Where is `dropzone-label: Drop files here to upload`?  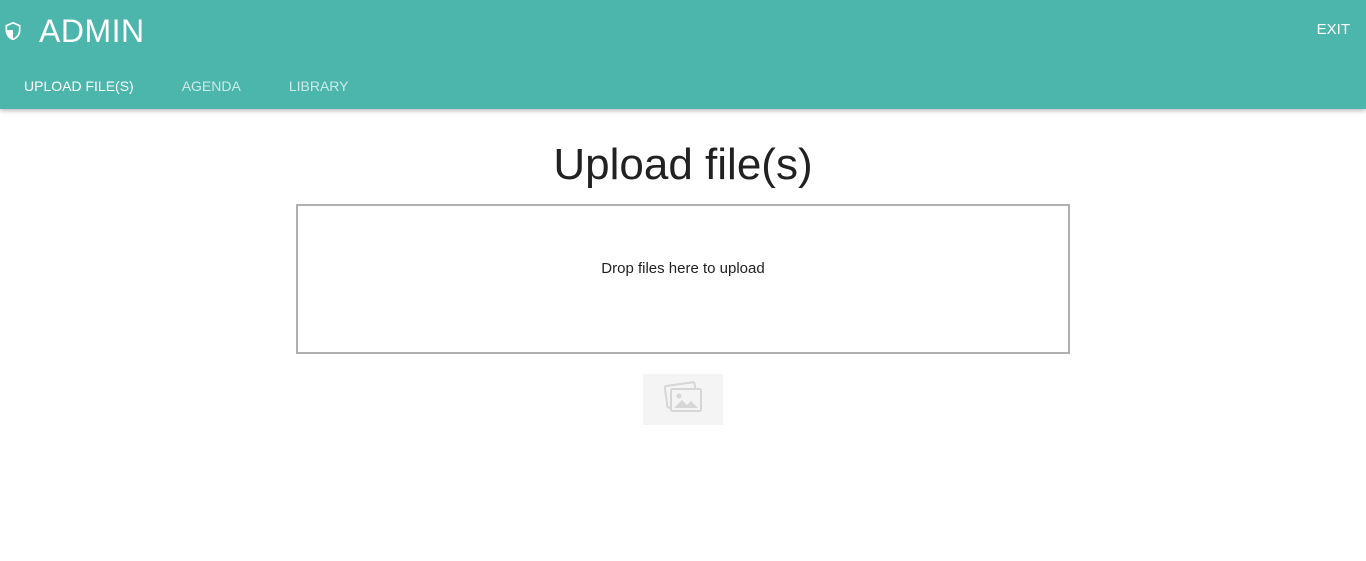
dropzone-label: Drop files here to upload is located at coordinates (683, 268).